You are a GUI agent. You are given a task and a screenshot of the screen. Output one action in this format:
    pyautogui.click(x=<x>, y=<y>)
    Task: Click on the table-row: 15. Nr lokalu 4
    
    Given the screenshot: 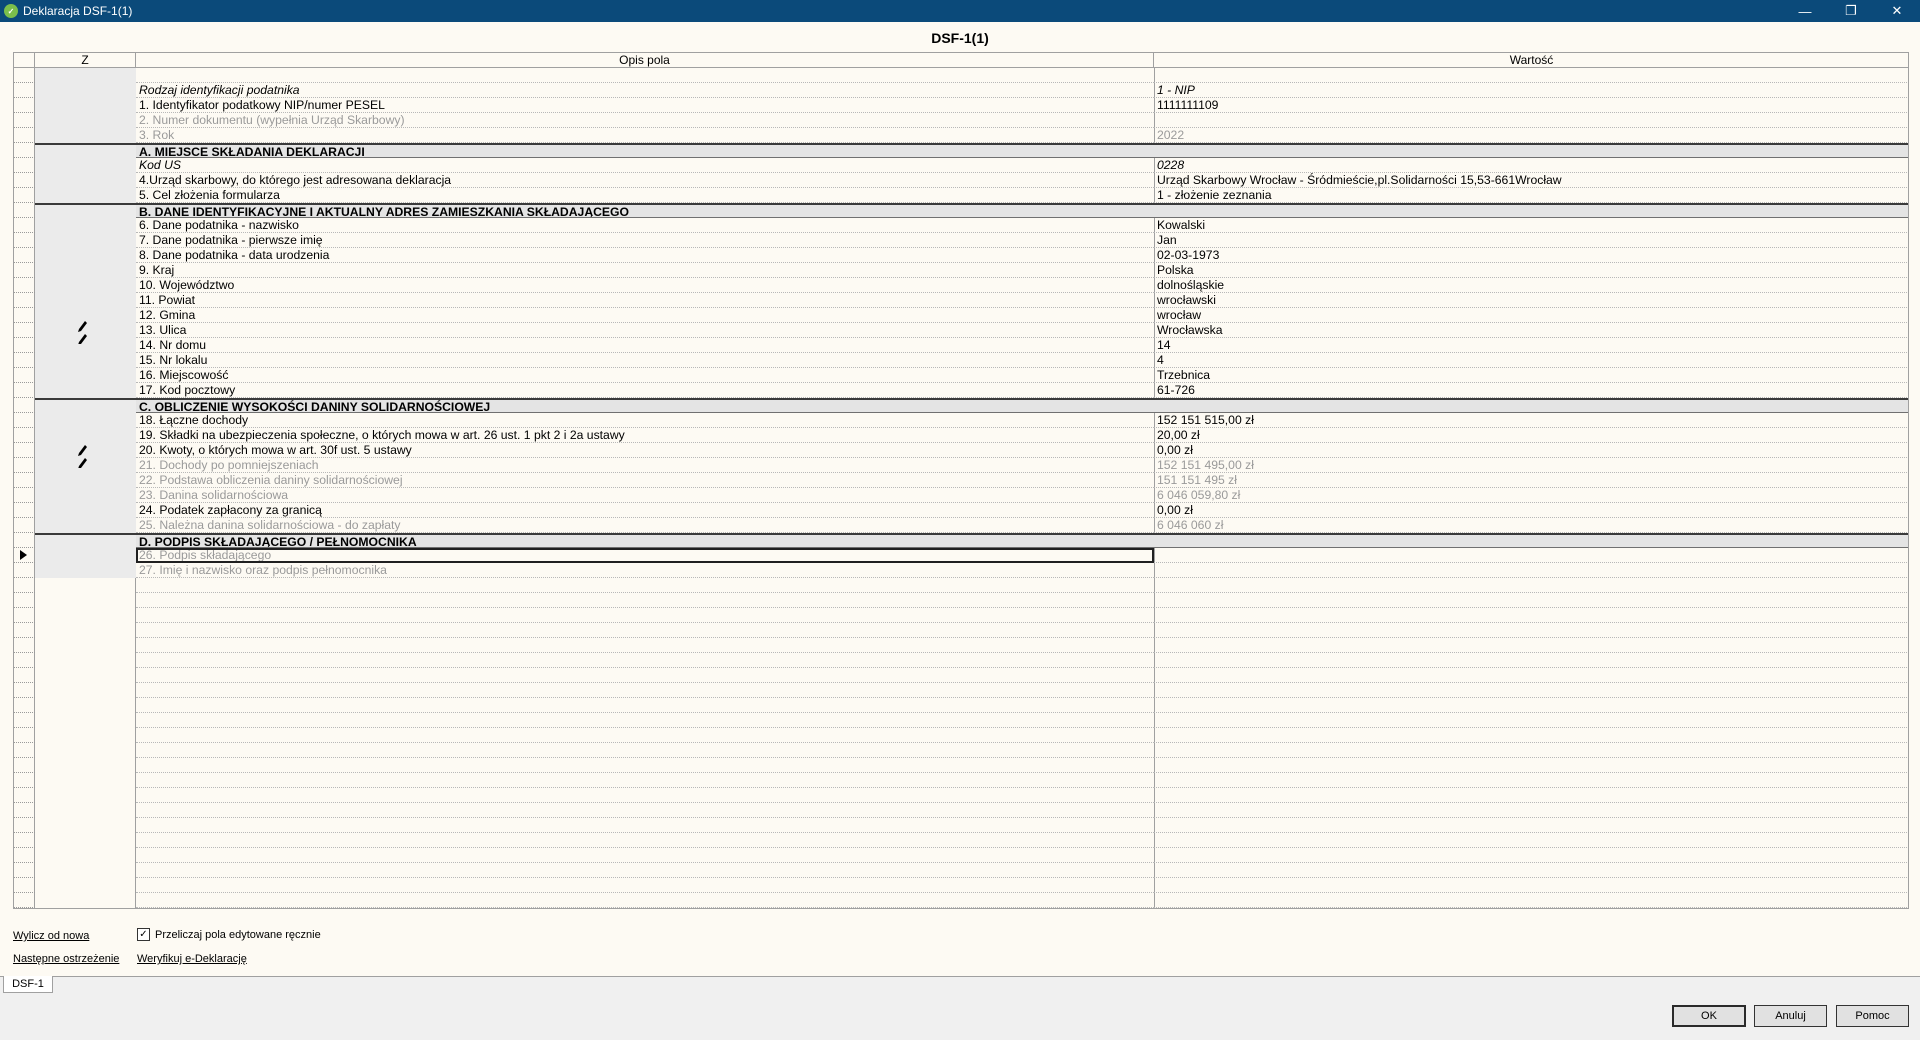 What is the action you would take?
    pyautogui.click(x=961, y=360)
    